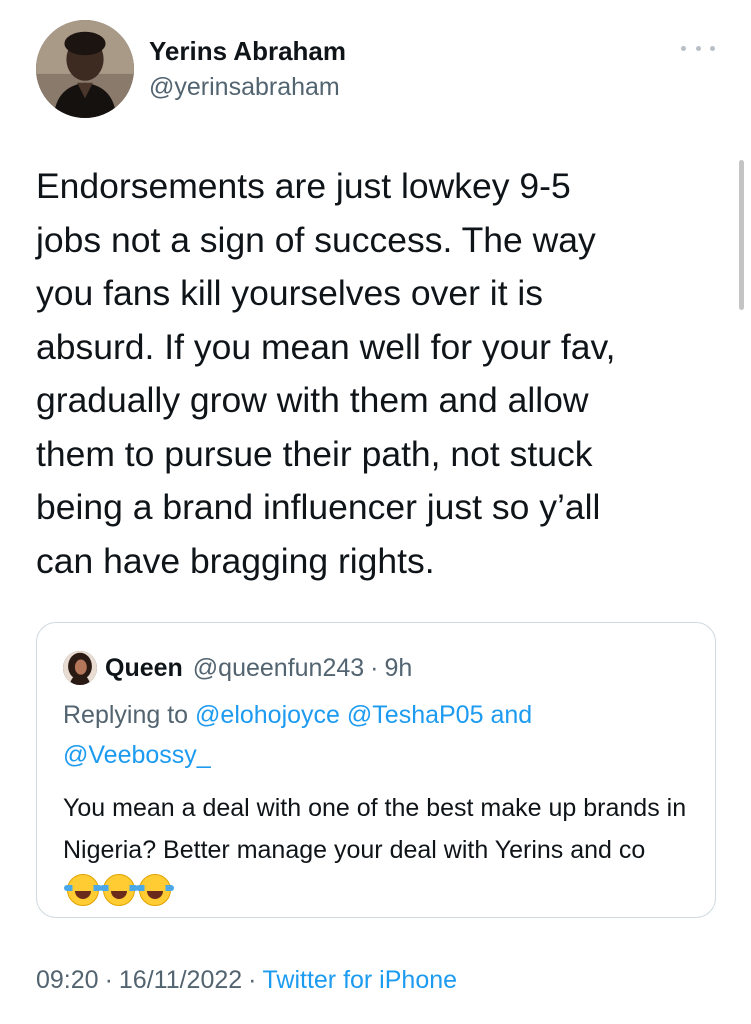 The height and width of the screenshot is (1024, 751). What do you see at coordinates (144, 668) in the screenshot?
I see `quoted-author-name: Queen` at bounding box center [144, 668].